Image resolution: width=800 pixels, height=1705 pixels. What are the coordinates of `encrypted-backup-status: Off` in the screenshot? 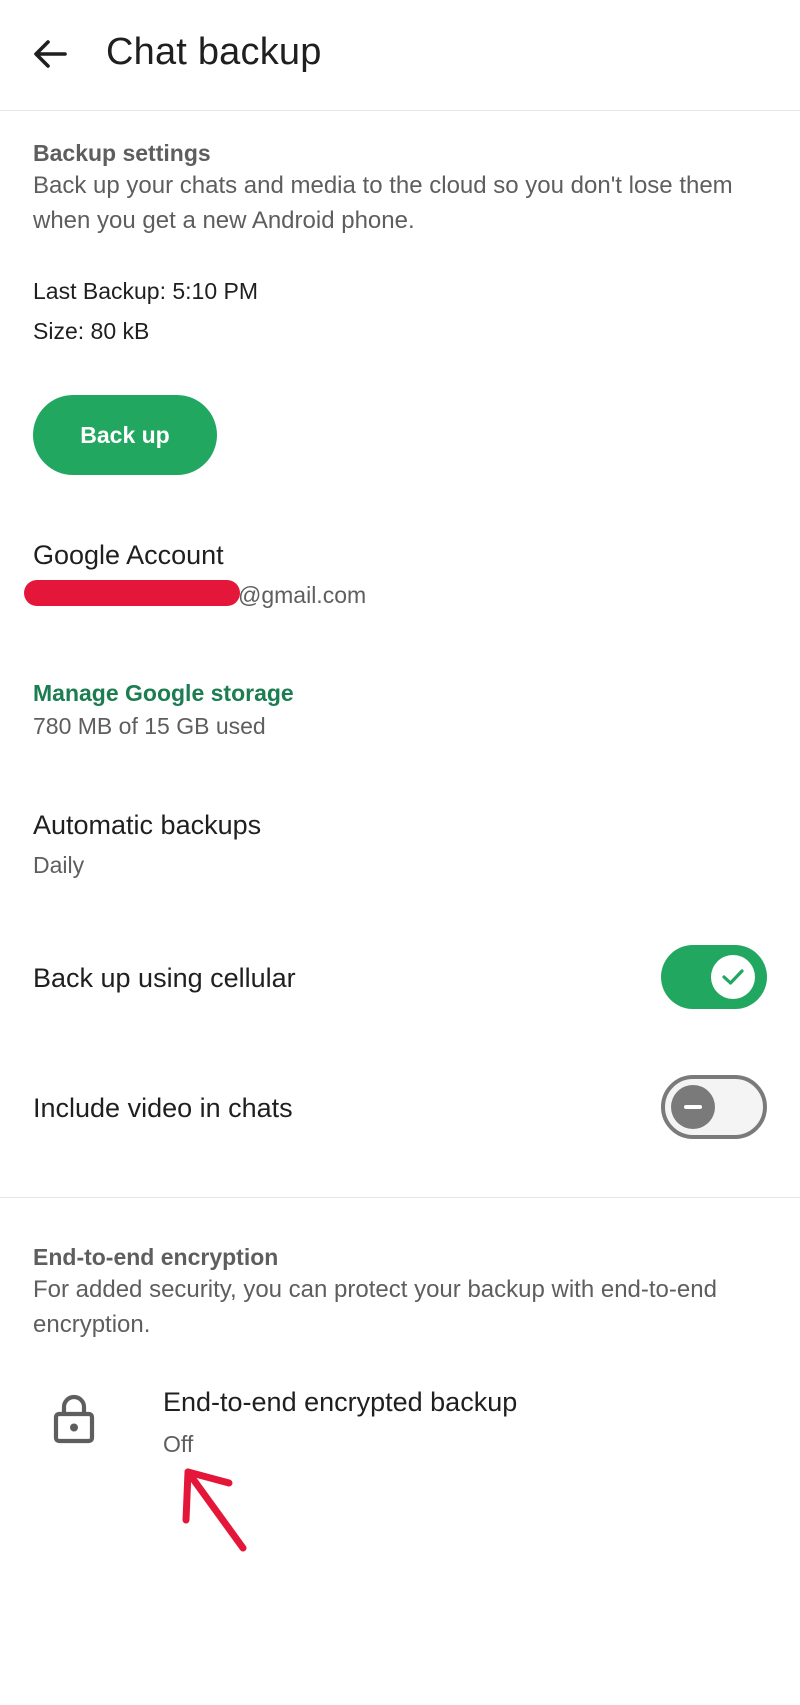 It's located at (178, 1444).